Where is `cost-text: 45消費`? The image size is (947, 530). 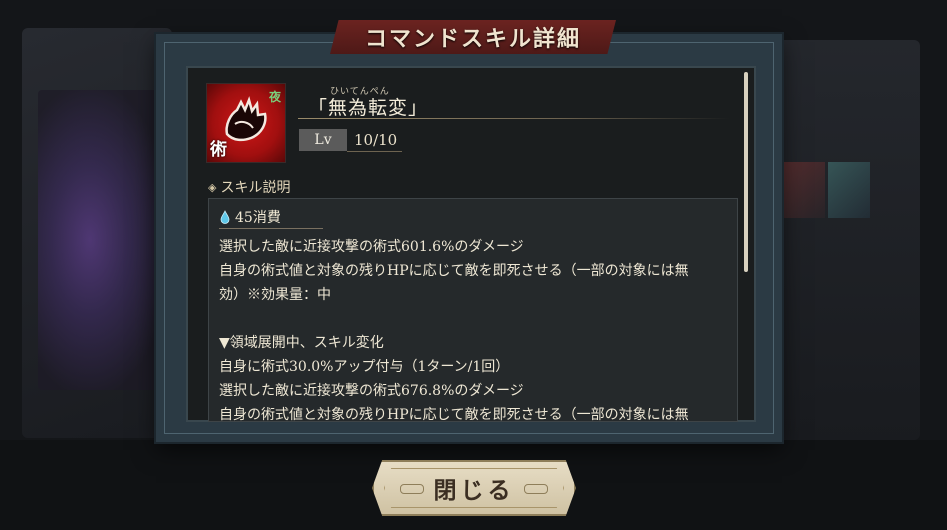 cost-text: 45消費 is located at coordinates (258, 218).